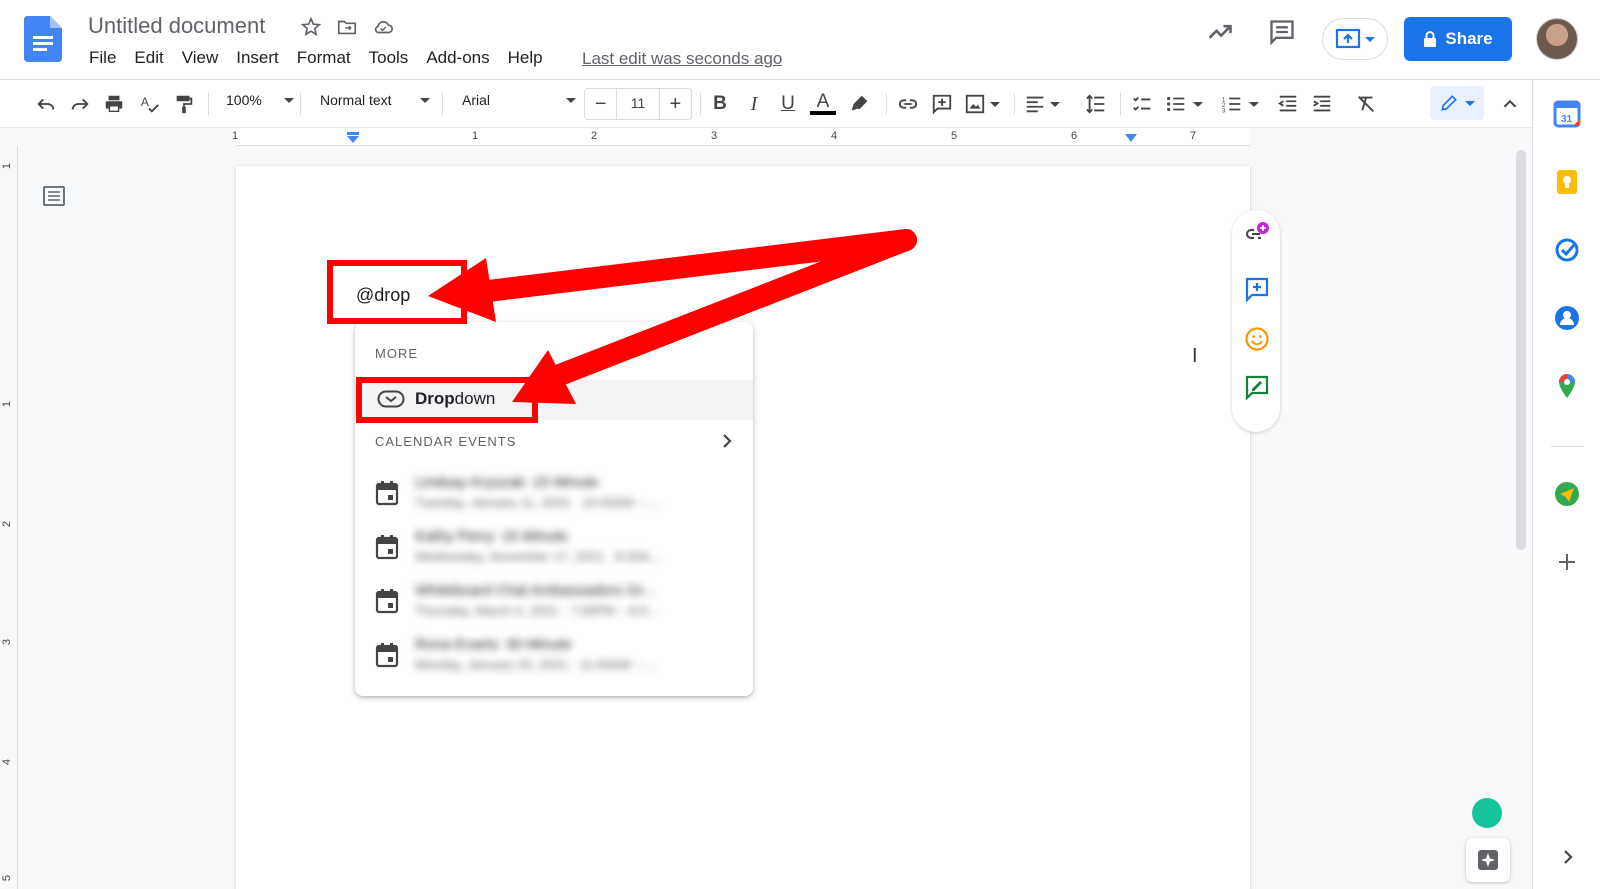 The height and width of the screenshot is (889, 1600). Describe the element at coordinates (1220, 32) in the screenshot. I see `activity-trend-icon` at that location.